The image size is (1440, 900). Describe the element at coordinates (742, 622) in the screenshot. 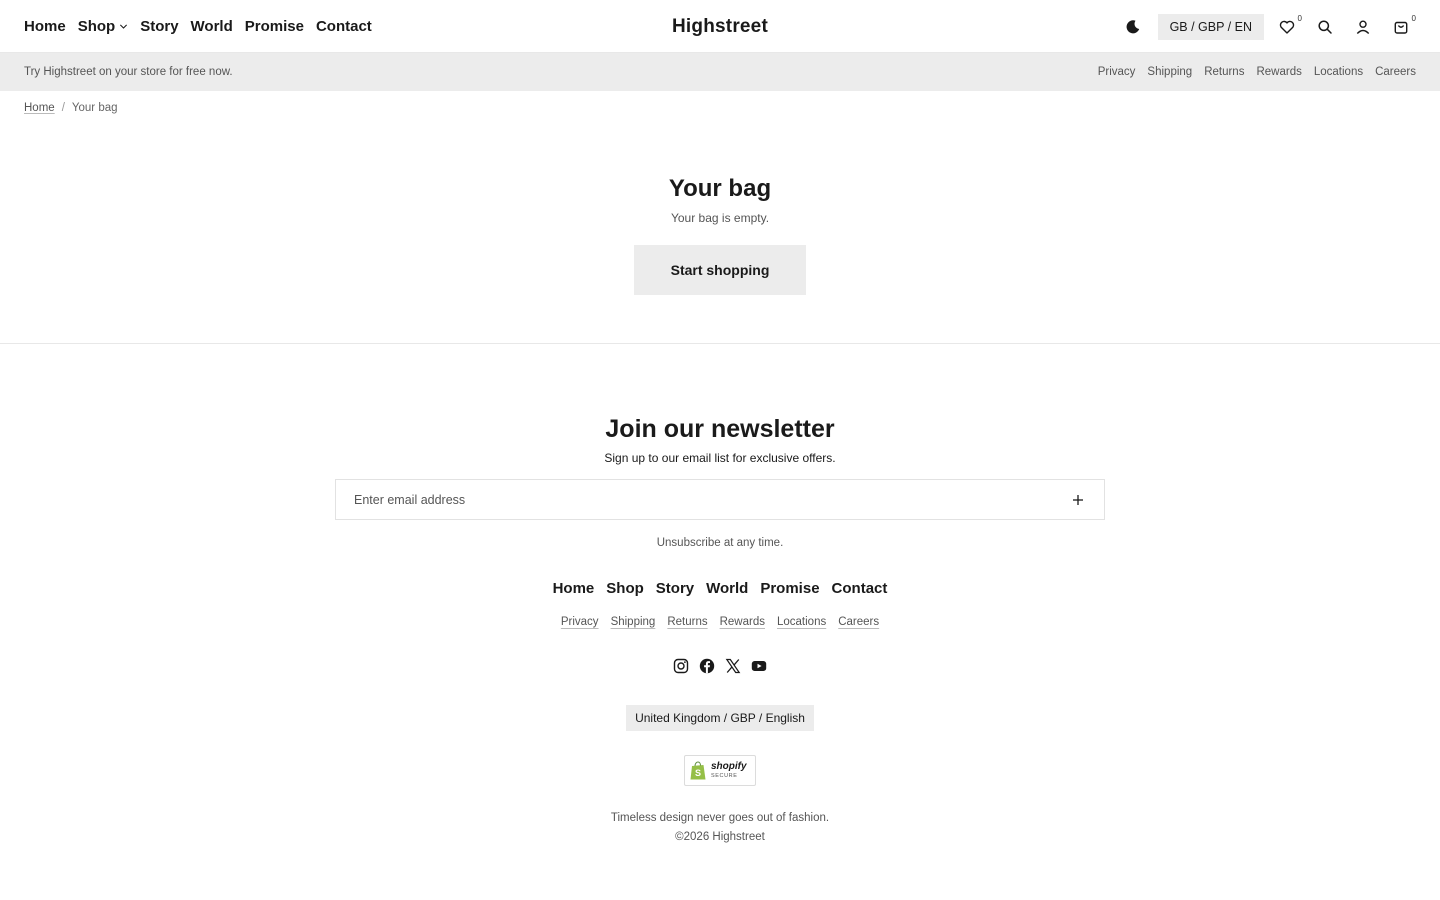

I see `footer-link-rewards: Rewards` at that location.